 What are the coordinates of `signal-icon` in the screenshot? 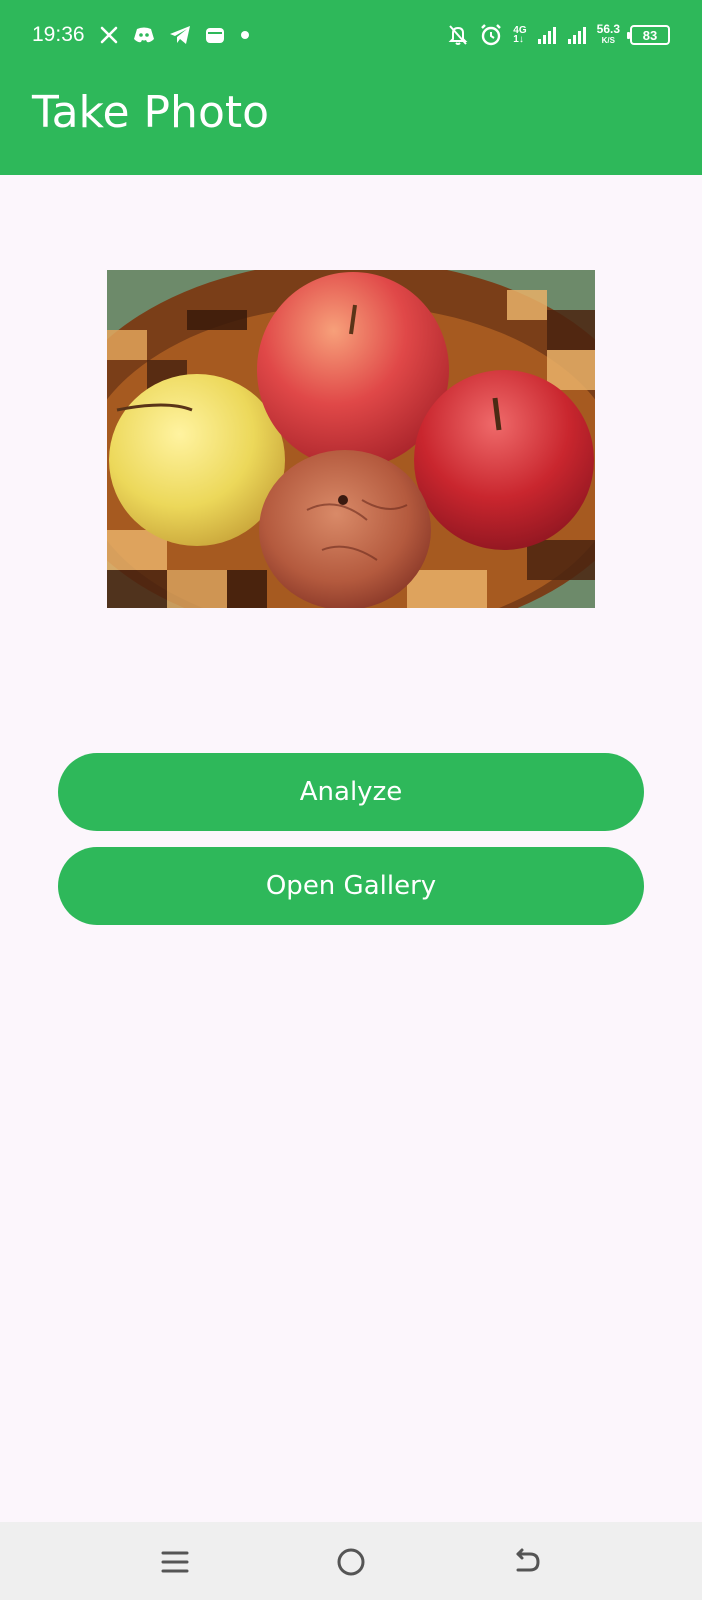 It's located at (547, 35).